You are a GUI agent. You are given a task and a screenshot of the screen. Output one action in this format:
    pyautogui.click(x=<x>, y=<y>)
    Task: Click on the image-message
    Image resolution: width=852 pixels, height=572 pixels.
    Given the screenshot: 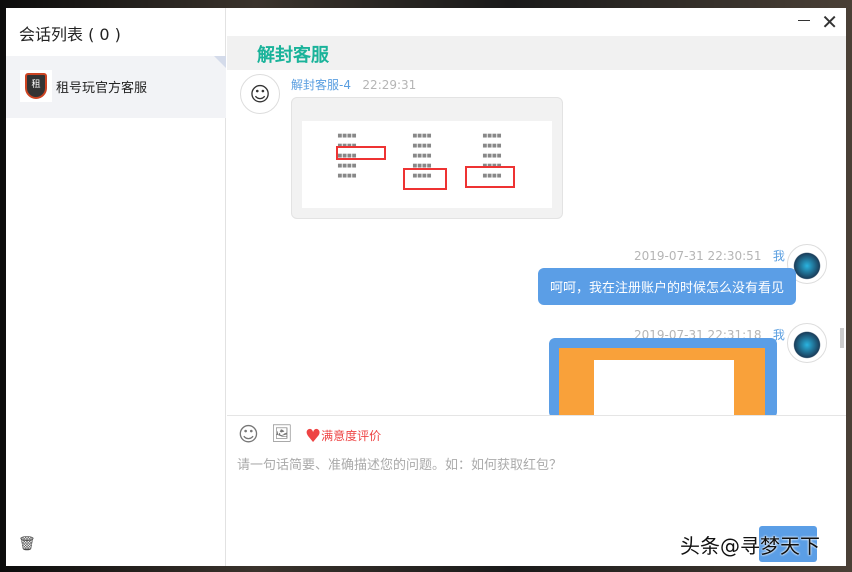 What is the action you would take?
    pyautogui.click(x=663, y=376)
    